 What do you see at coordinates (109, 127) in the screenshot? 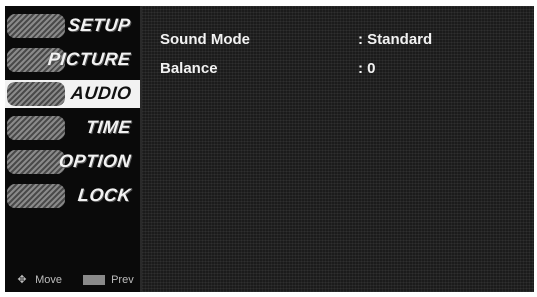
I see `menu-item-label: TIME` at bounding box center [109, 127].